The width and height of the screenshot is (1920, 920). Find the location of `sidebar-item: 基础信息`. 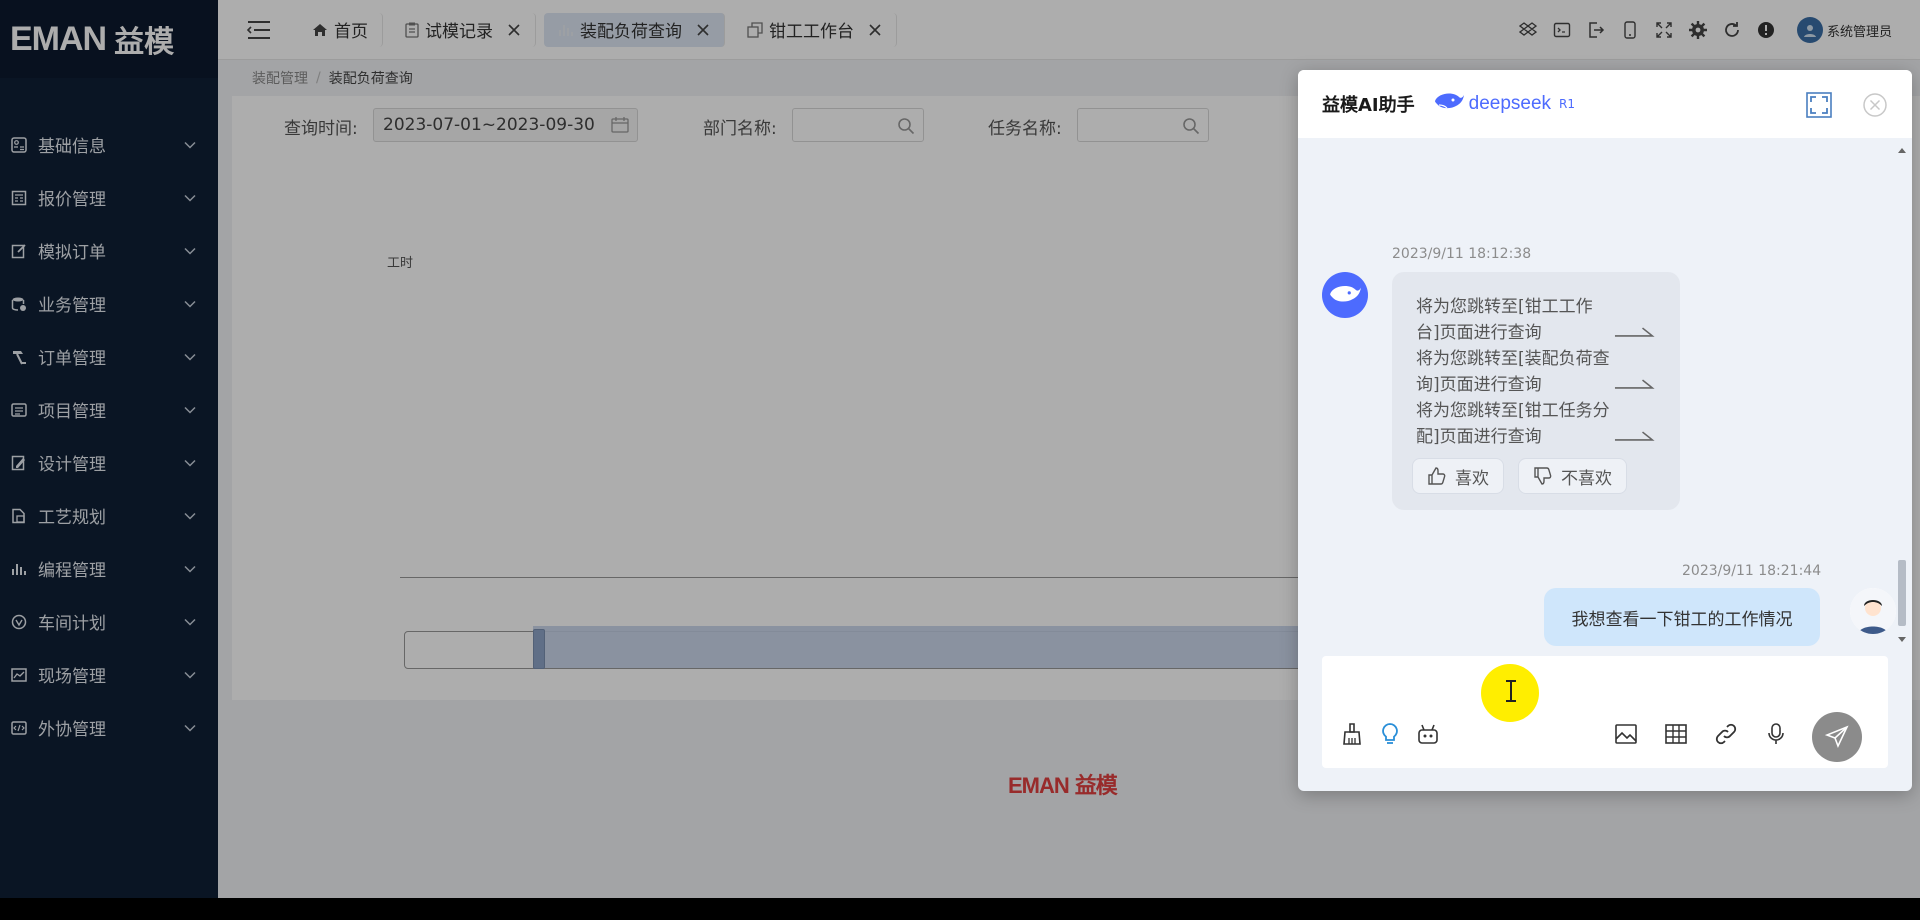

sidebar-item: 基础信息 is located at coordinates (109, 144).